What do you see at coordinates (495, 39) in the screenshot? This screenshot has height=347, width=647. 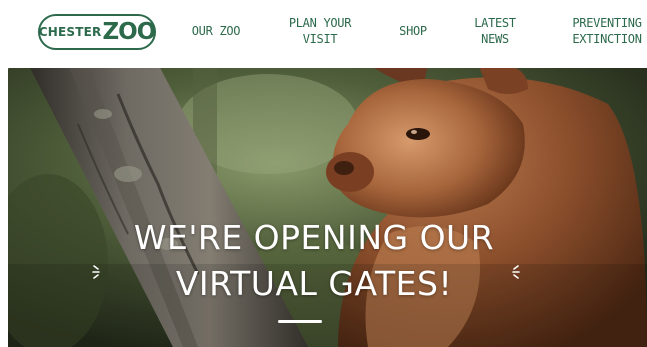 I see `nav-news-label-line2: NEWS` at bounding box center [495, 39].